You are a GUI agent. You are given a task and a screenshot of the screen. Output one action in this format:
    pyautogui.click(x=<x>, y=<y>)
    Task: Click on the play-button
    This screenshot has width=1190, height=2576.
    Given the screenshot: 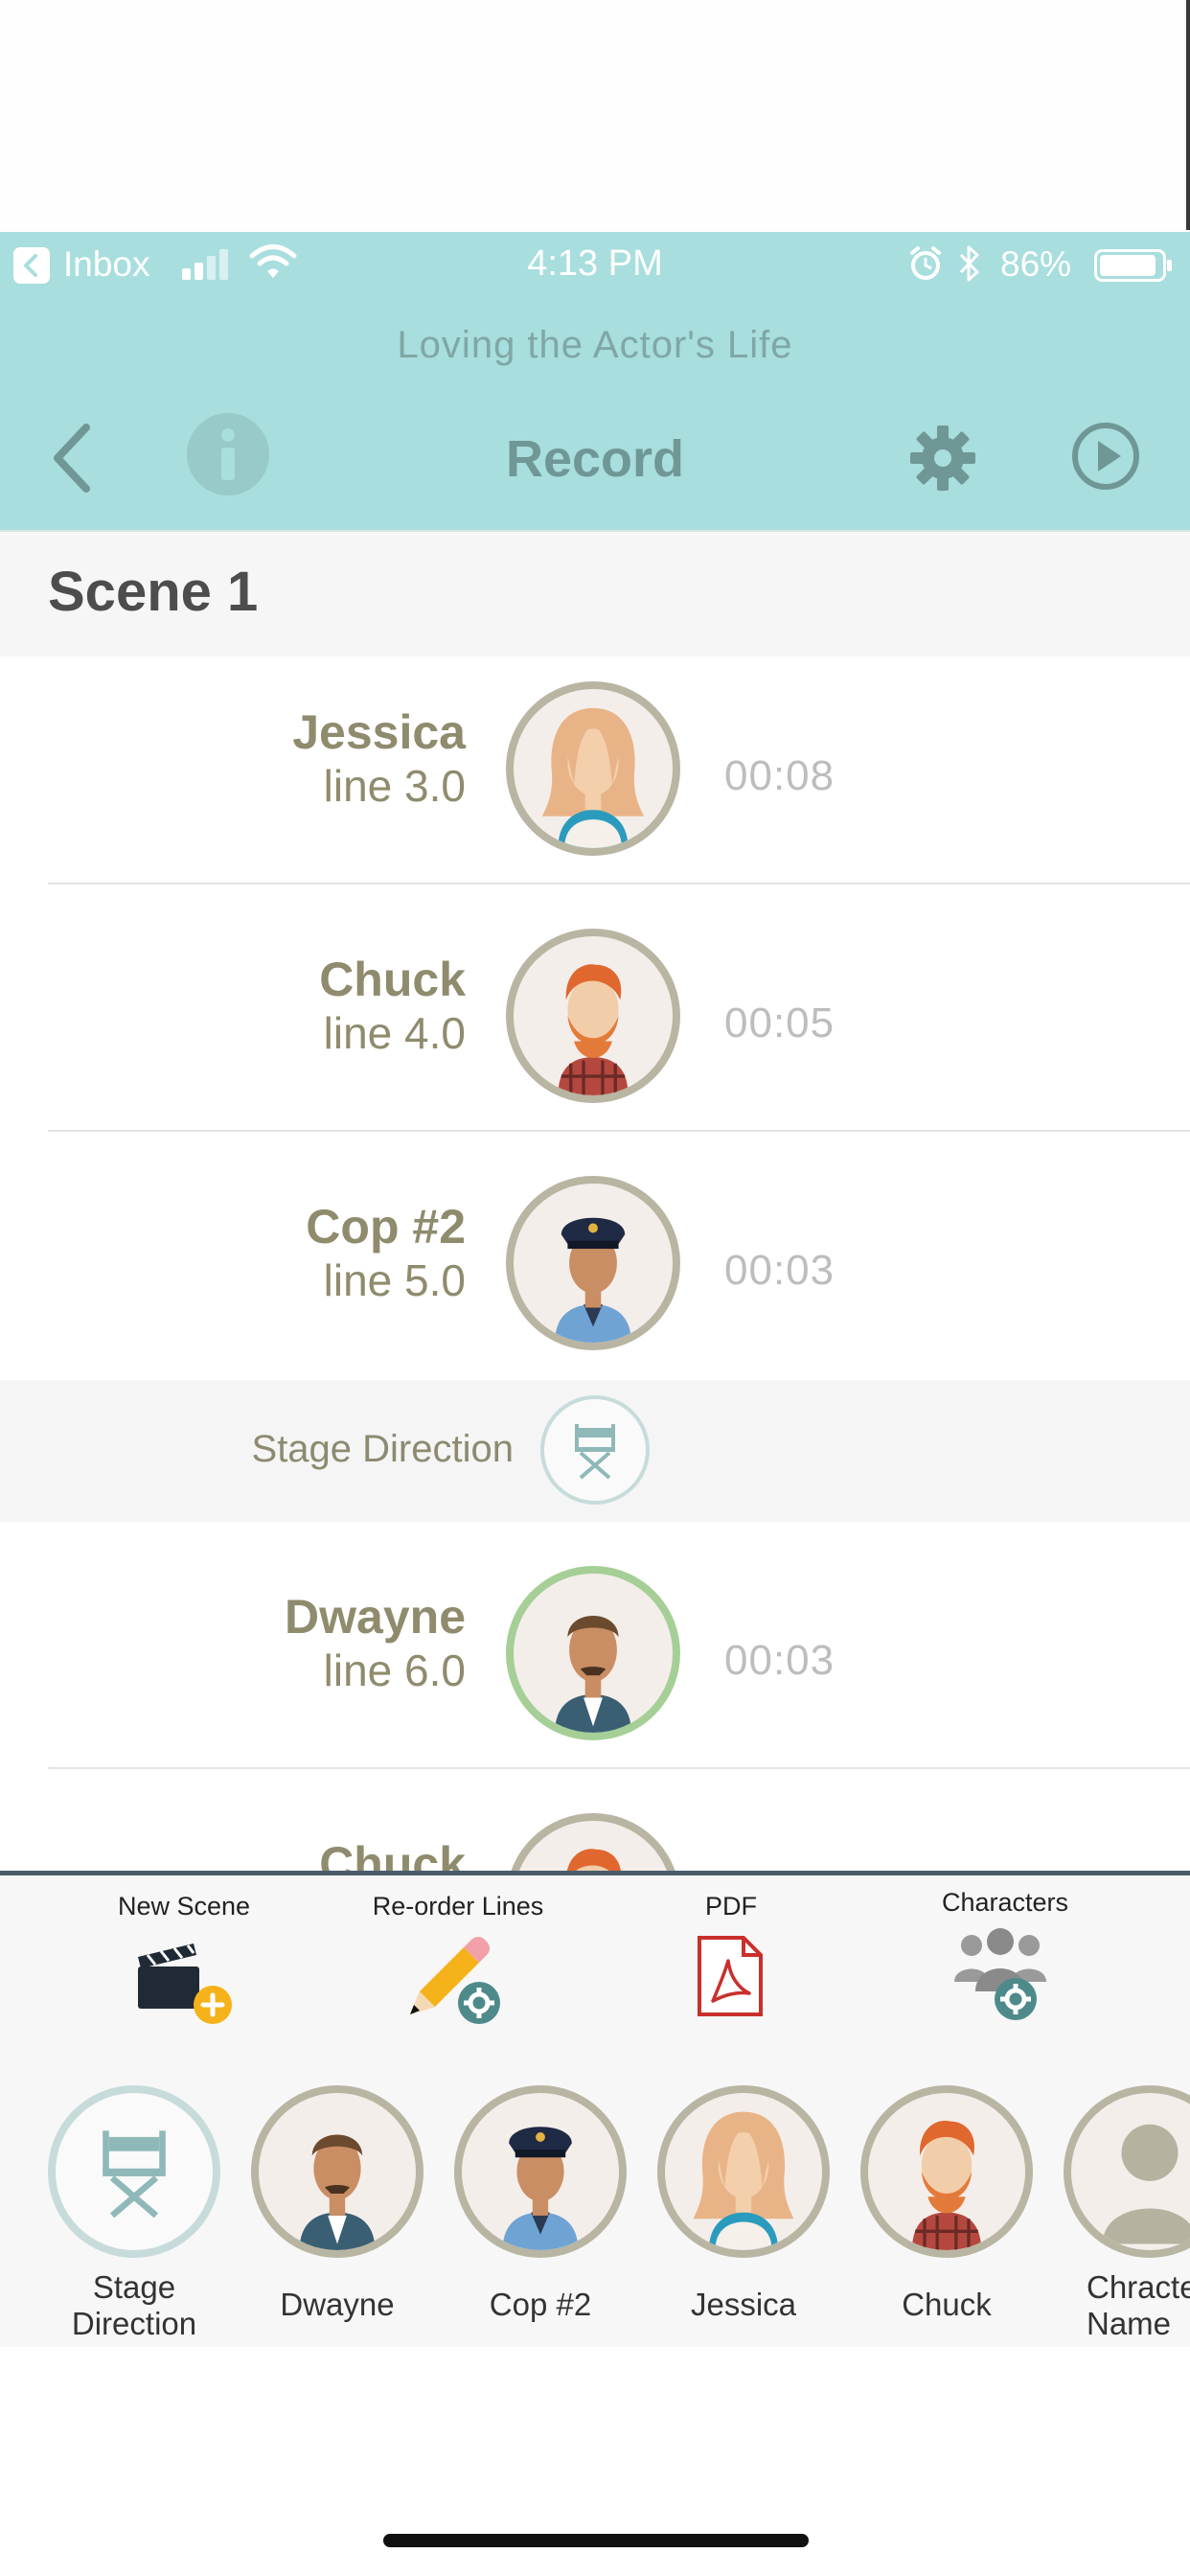 What is the action you would take?
    pyautogui.click(x=1105, y=456)
    